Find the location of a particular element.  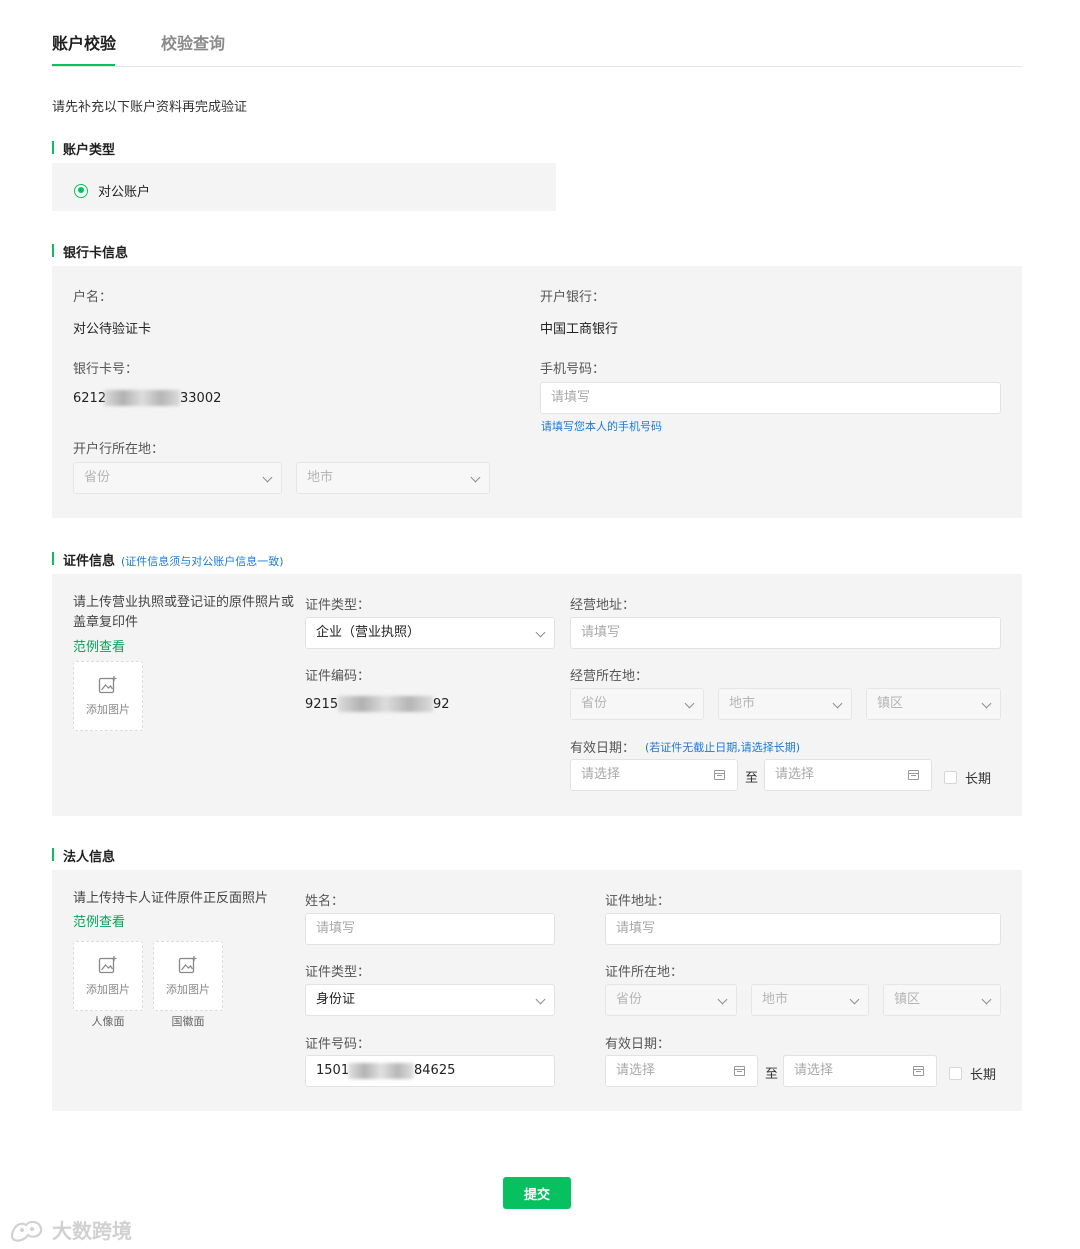

card-number-suffix: 33002 is located at coordinates (201, 398).